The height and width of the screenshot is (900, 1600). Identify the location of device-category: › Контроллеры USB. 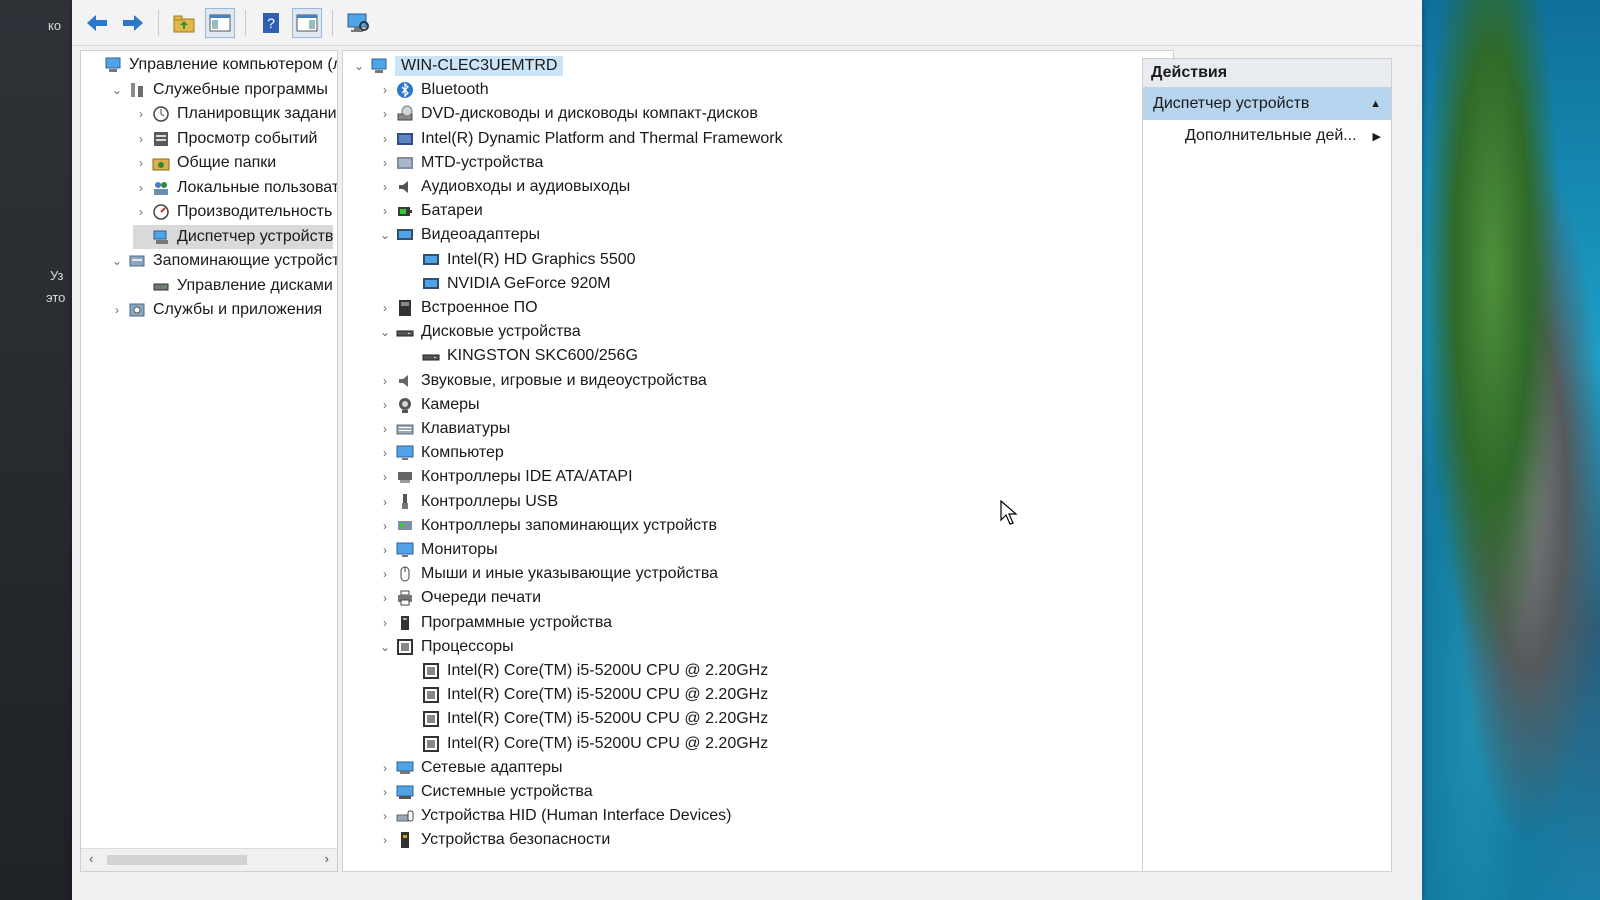
(467, 502).